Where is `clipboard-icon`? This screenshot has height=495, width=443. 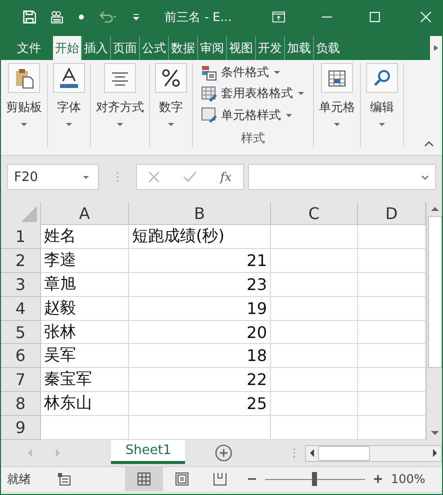 clipboard-icon is located at coordinates (24, 78).